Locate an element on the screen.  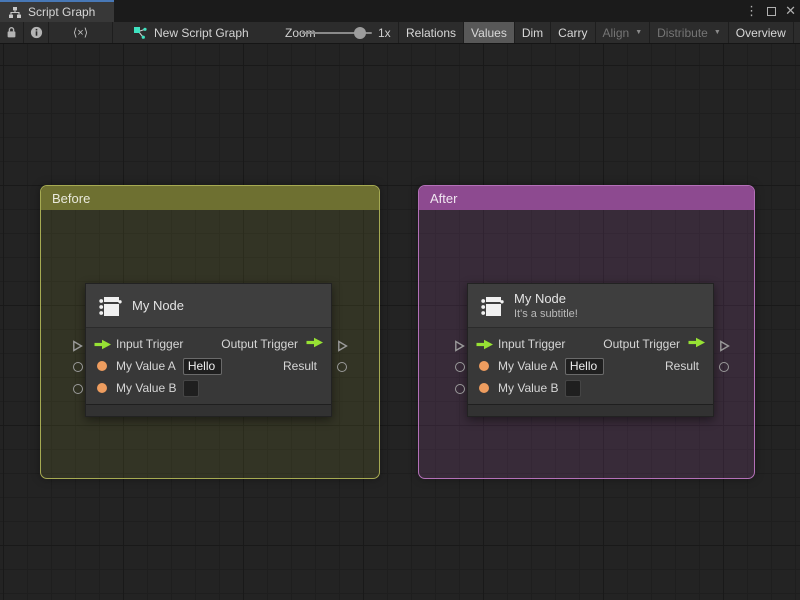
new-script-graph-button: New Script Graph is located at coordinates (181, 32).